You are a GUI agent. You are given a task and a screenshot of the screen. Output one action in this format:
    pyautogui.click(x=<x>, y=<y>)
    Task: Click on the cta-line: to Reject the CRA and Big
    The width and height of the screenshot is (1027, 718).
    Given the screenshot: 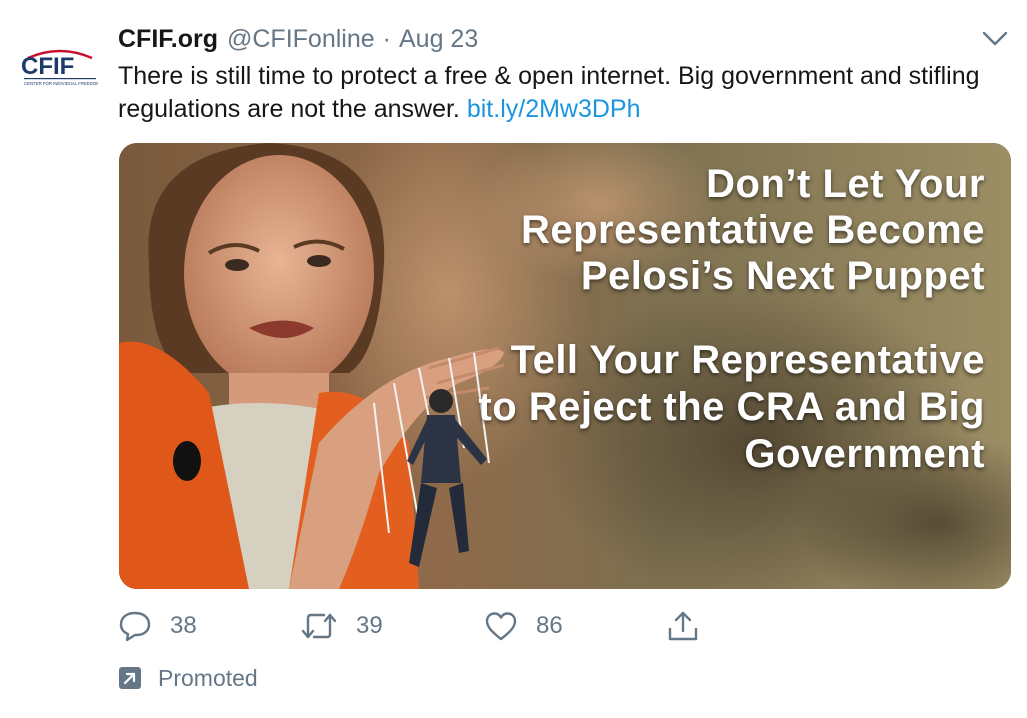 What is the action you would take?
    pyautogui.click(x=731, y=407)
    